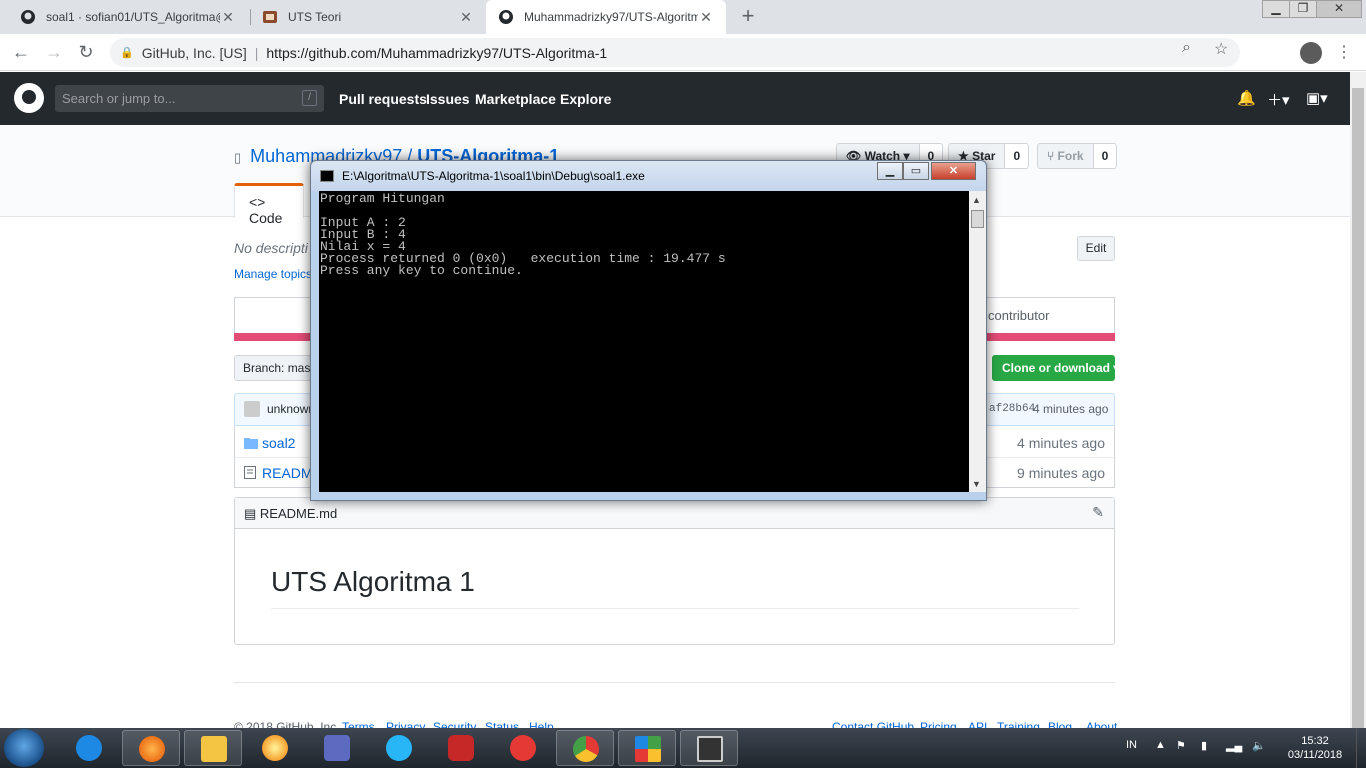  What do you see at coordinates (127, 53) in the screenshot?
I see `lock-icon: 🔒` at bounding box center [127, 53].